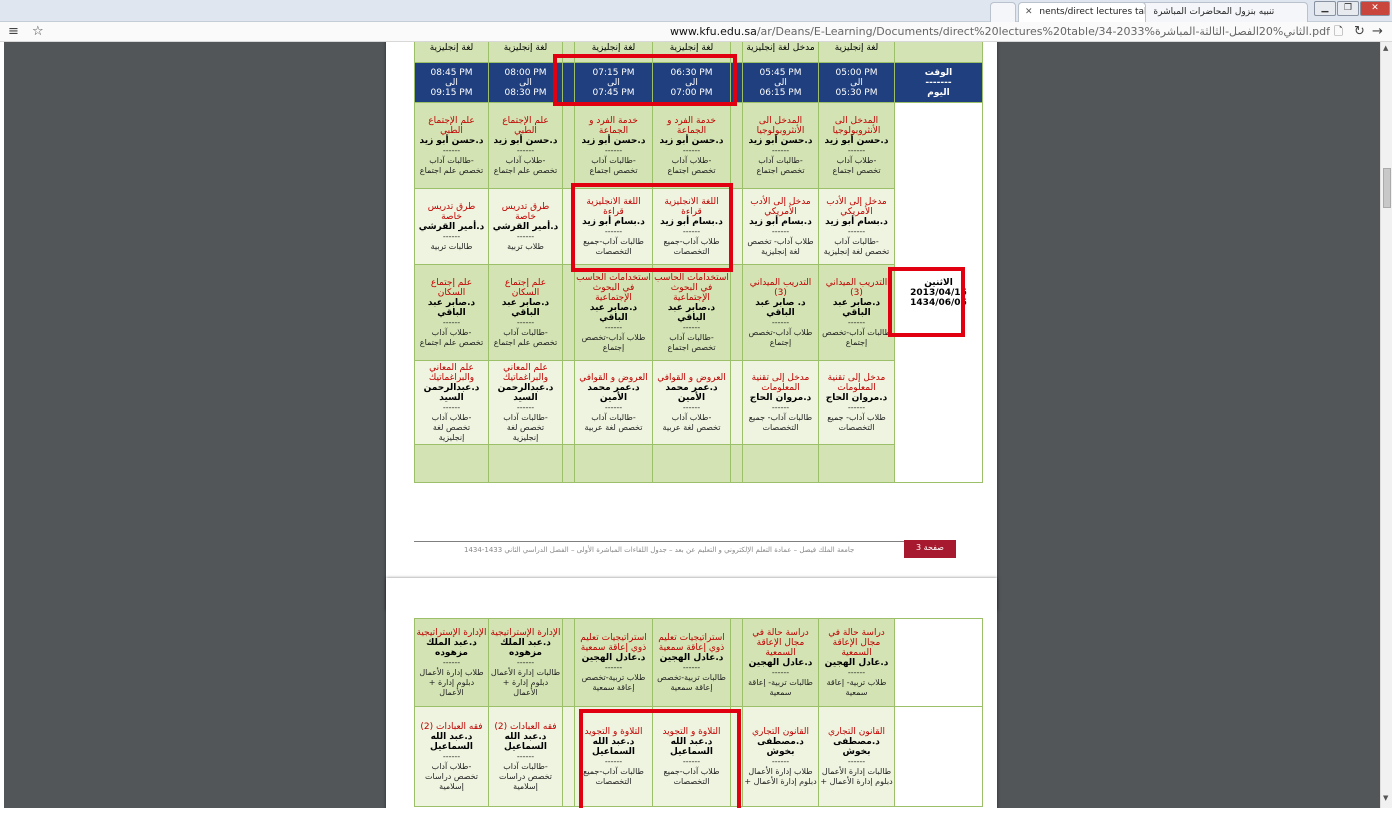  I want to click on instructor-name: د.عبد الله السماعيل, so click(613, 746).